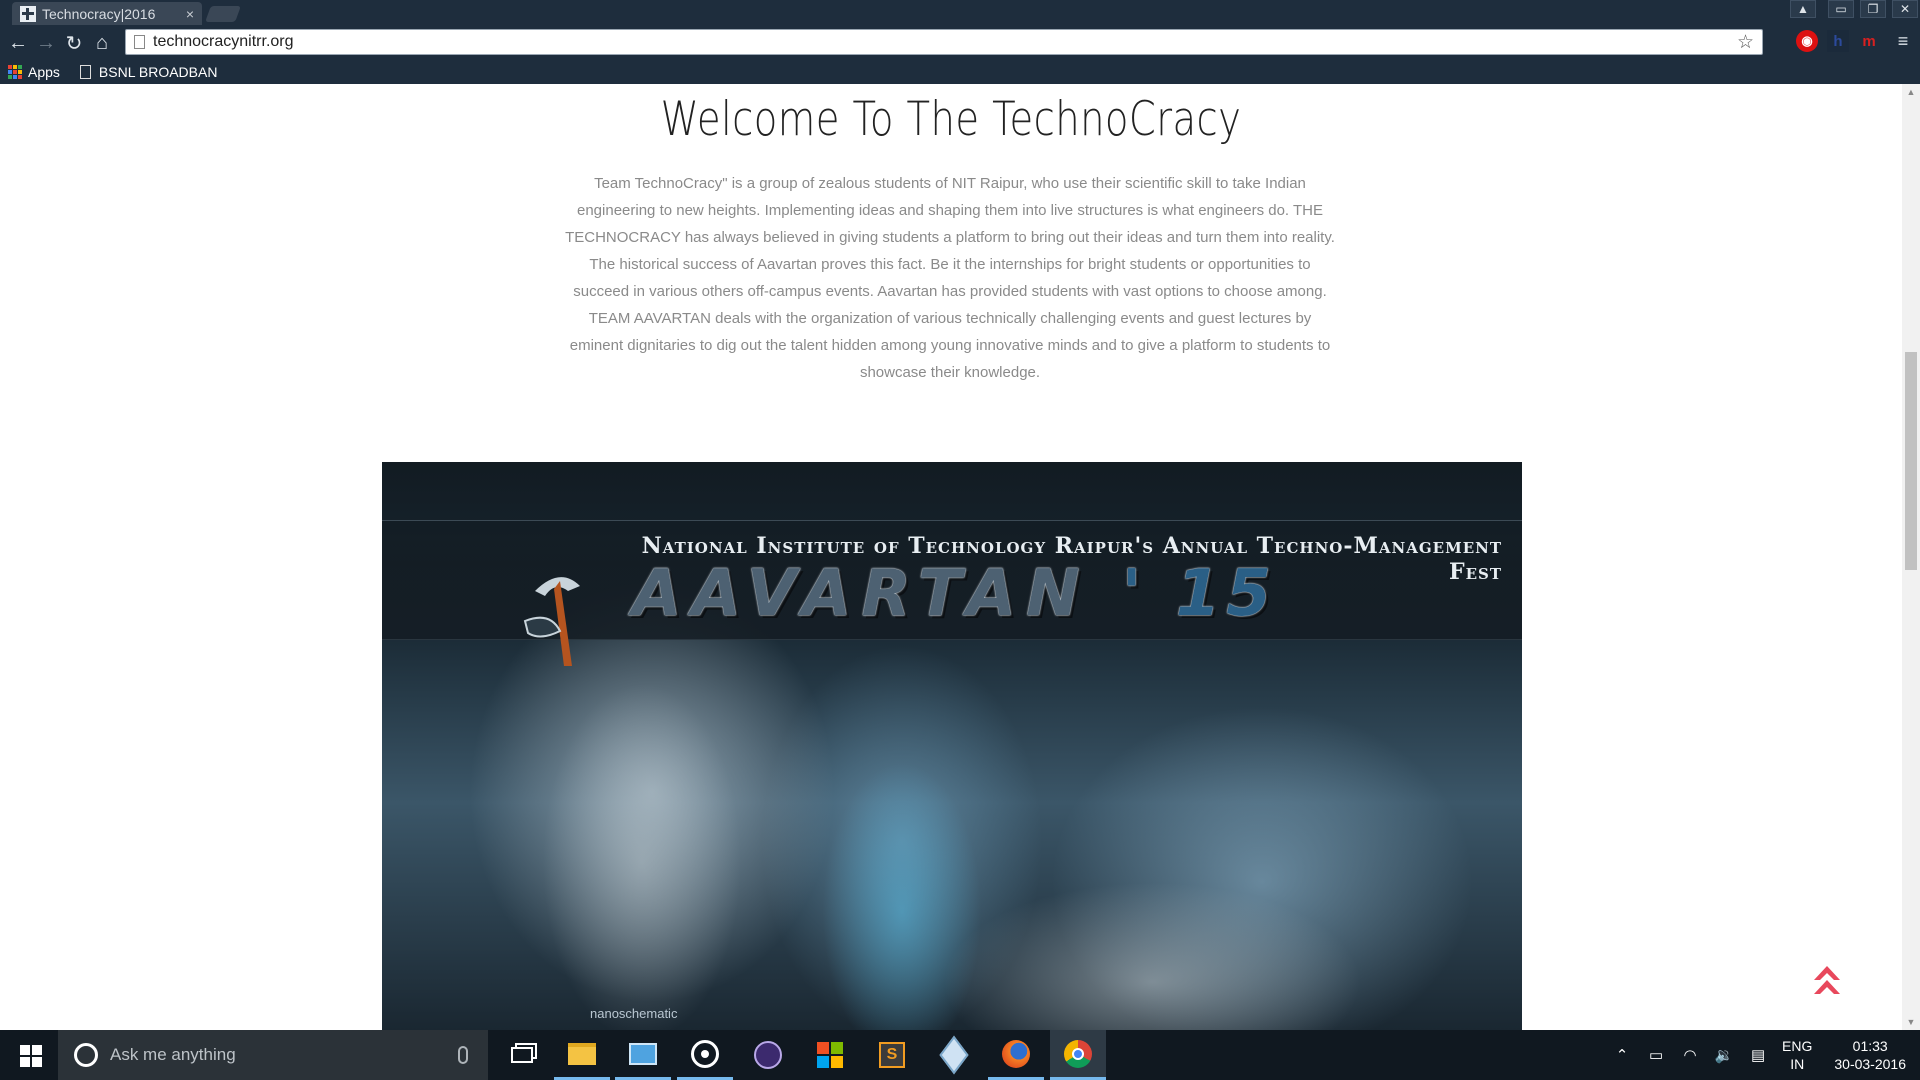  I want to click on window-controls: ▲ ▭ ❐ ✕, so click(1854, 10).